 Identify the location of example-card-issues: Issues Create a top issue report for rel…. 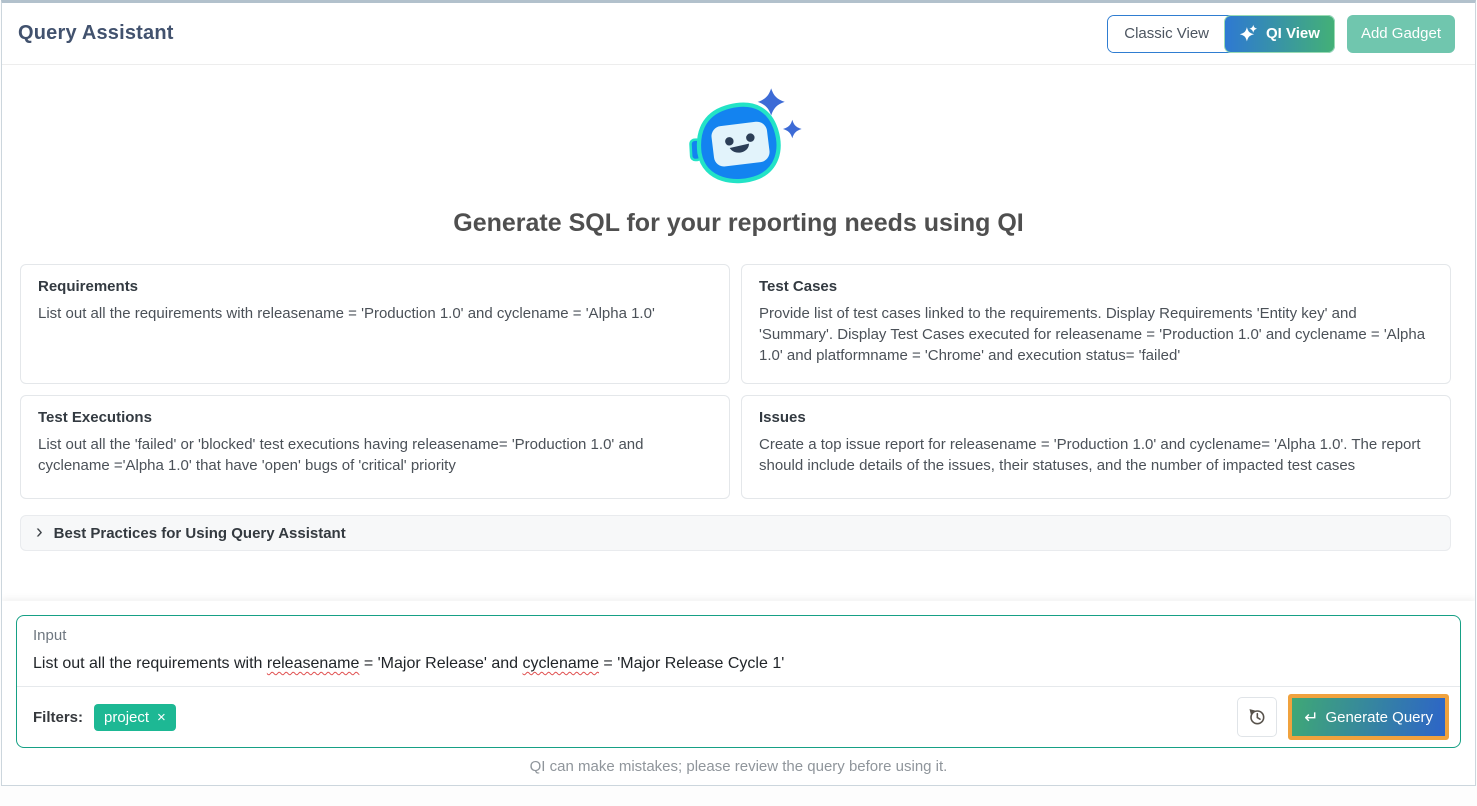
(1096, 447).